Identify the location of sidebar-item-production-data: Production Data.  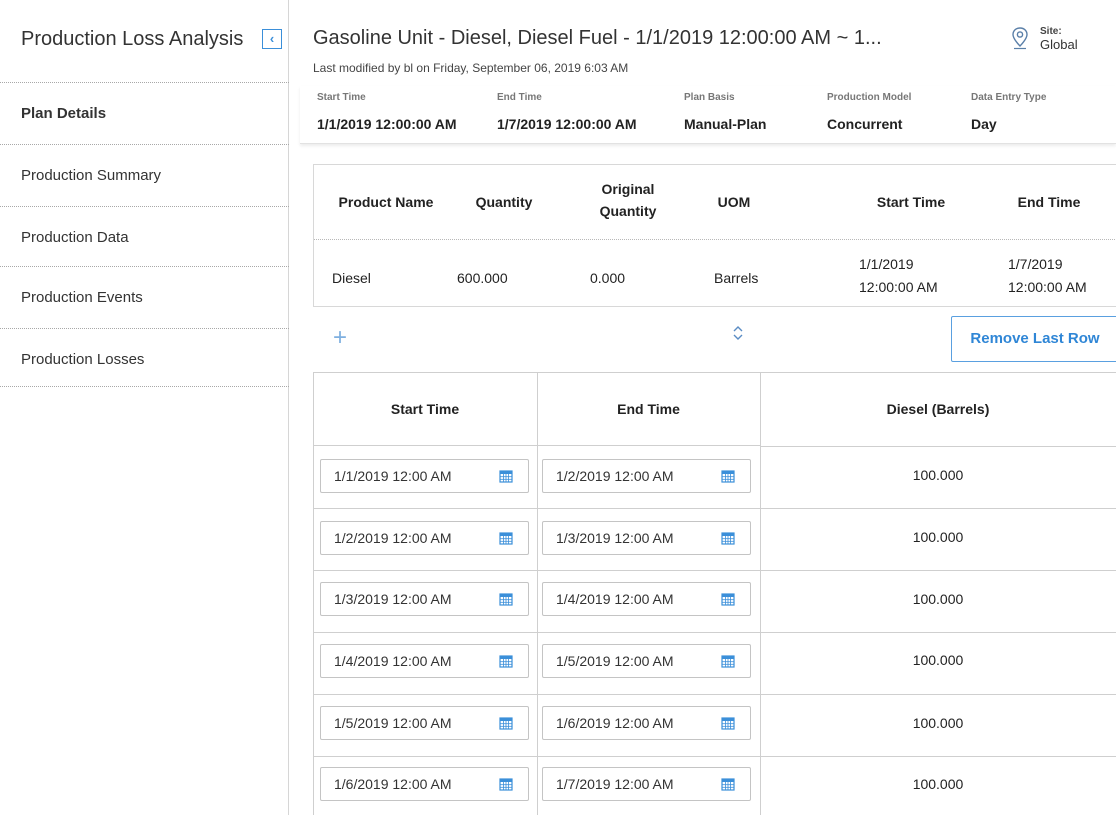
(144, 237).